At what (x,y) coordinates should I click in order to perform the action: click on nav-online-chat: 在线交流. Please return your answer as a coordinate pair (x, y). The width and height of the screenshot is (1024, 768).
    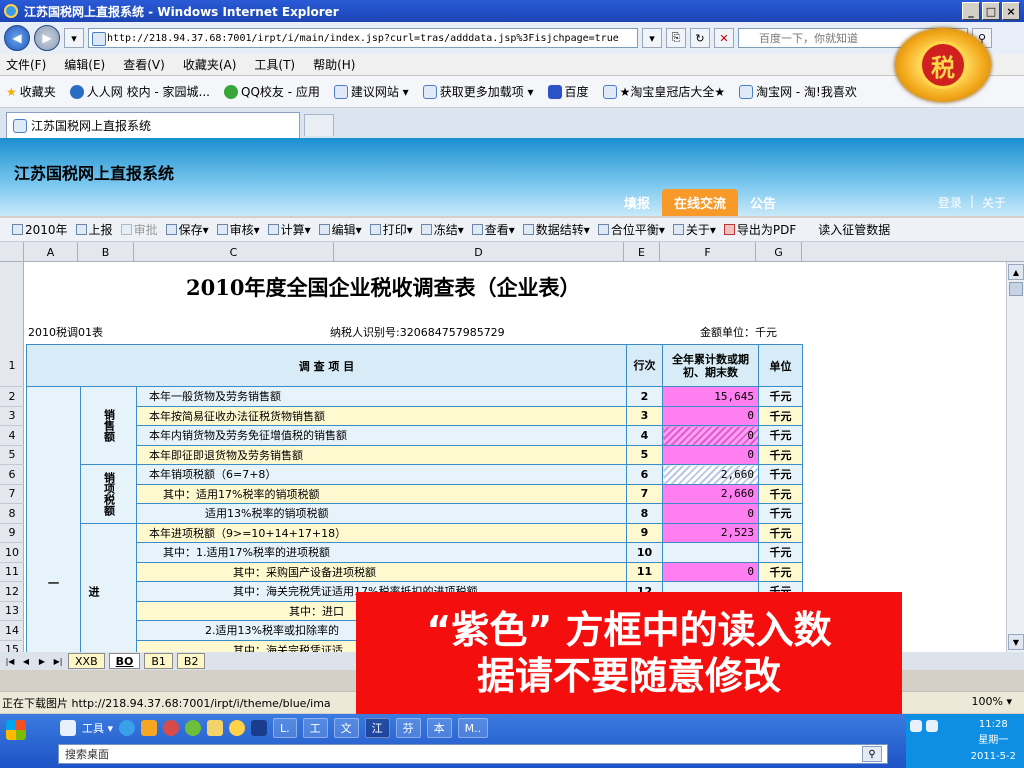
    Looking at the image, I should click on (700, 202).